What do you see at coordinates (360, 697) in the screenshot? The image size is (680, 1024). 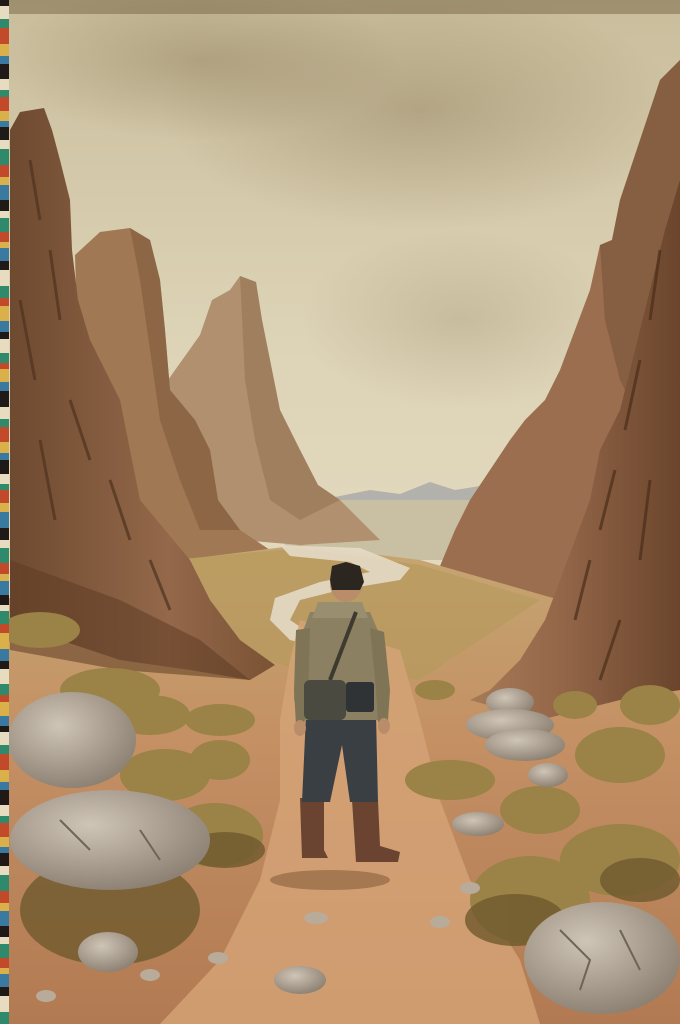 I see `belt-pouch` at bounding box center [360, 697].